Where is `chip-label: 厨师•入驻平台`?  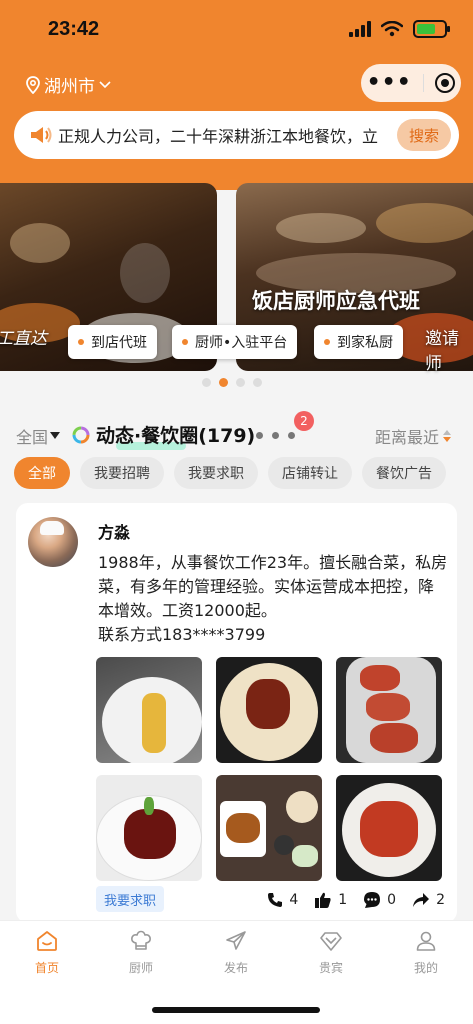
chip-label: 厨师•入驻平台 is located at coordinates (241, 343).